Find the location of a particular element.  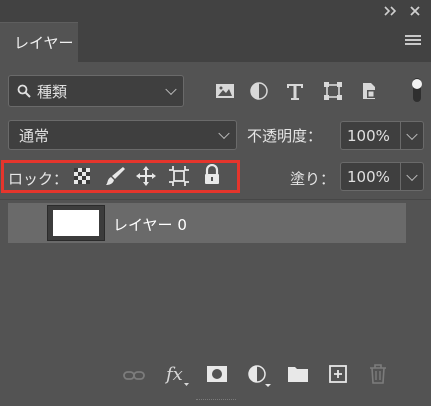

opacity-label: 不透明度： is located at coordinates (285, 136).